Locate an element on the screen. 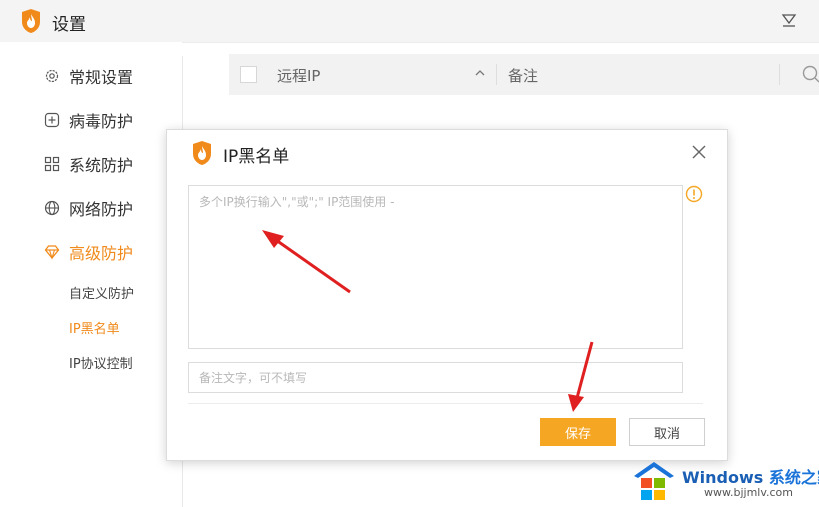 The height and width of the screenshot is (507, 819). sidebar-item-system: 系统防护 is located at coordinates (88, 164).